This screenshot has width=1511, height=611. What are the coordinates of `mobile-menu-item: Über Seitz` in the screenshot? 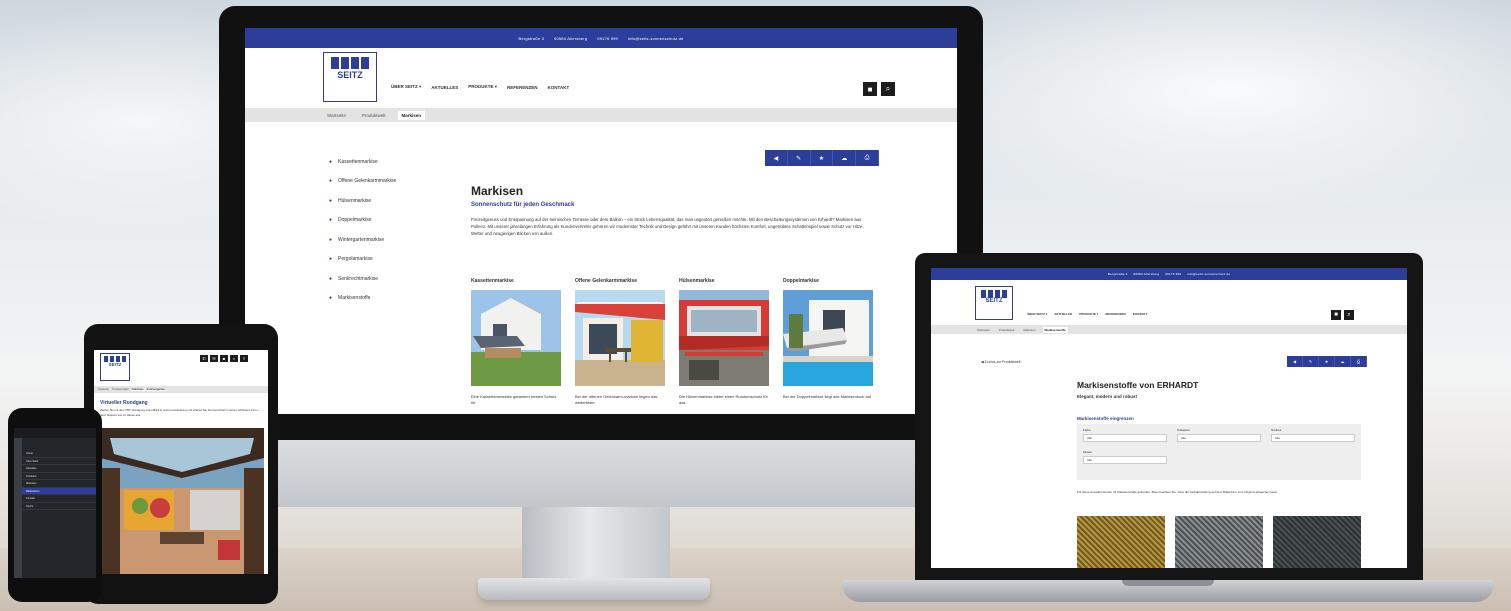 It's located at (59, 461).